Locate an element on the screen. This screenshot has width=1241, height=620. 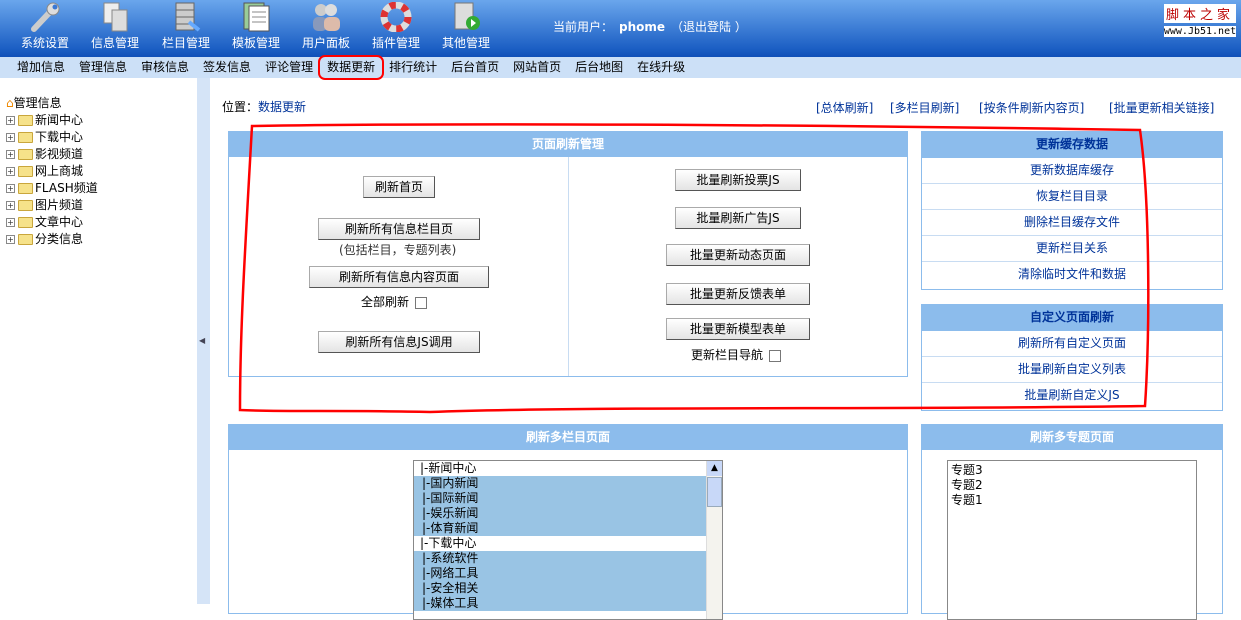
tool-plugin-management: 插件管理 is located at coordinates (396, 25).